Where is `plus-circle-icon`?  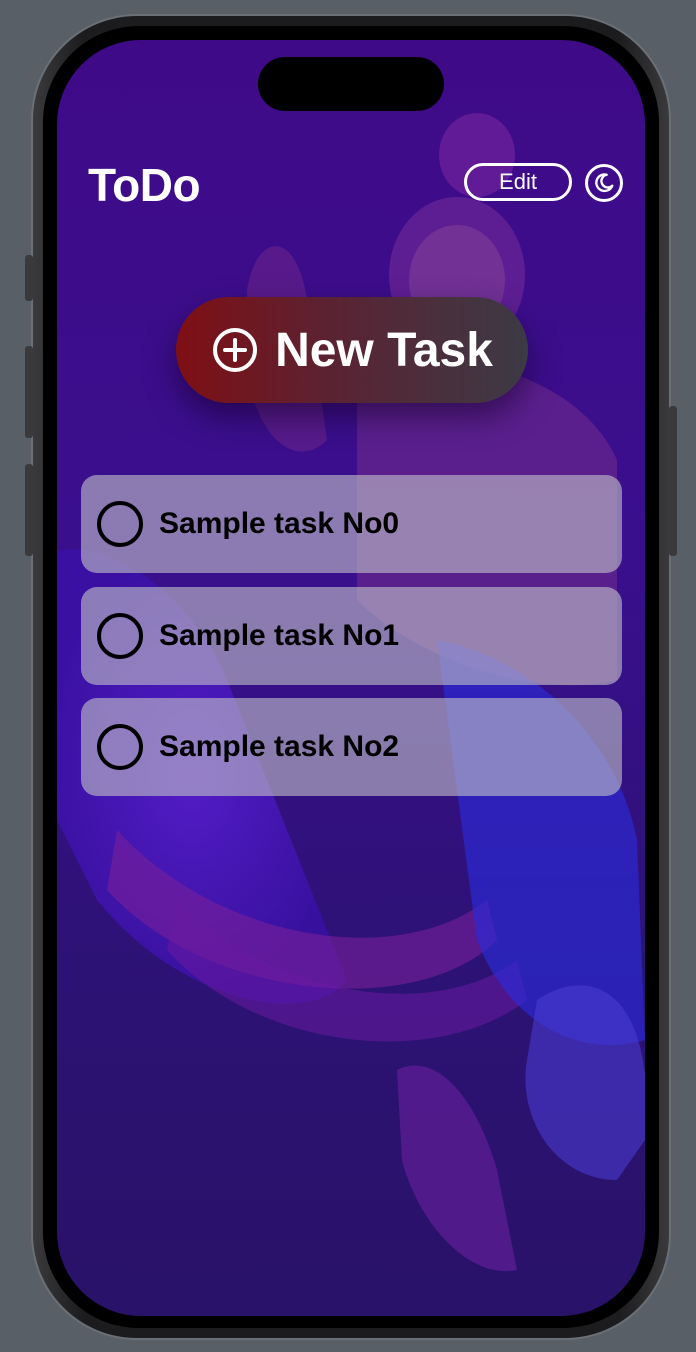
plus-circle-icon is located at coordinates (235, 350).